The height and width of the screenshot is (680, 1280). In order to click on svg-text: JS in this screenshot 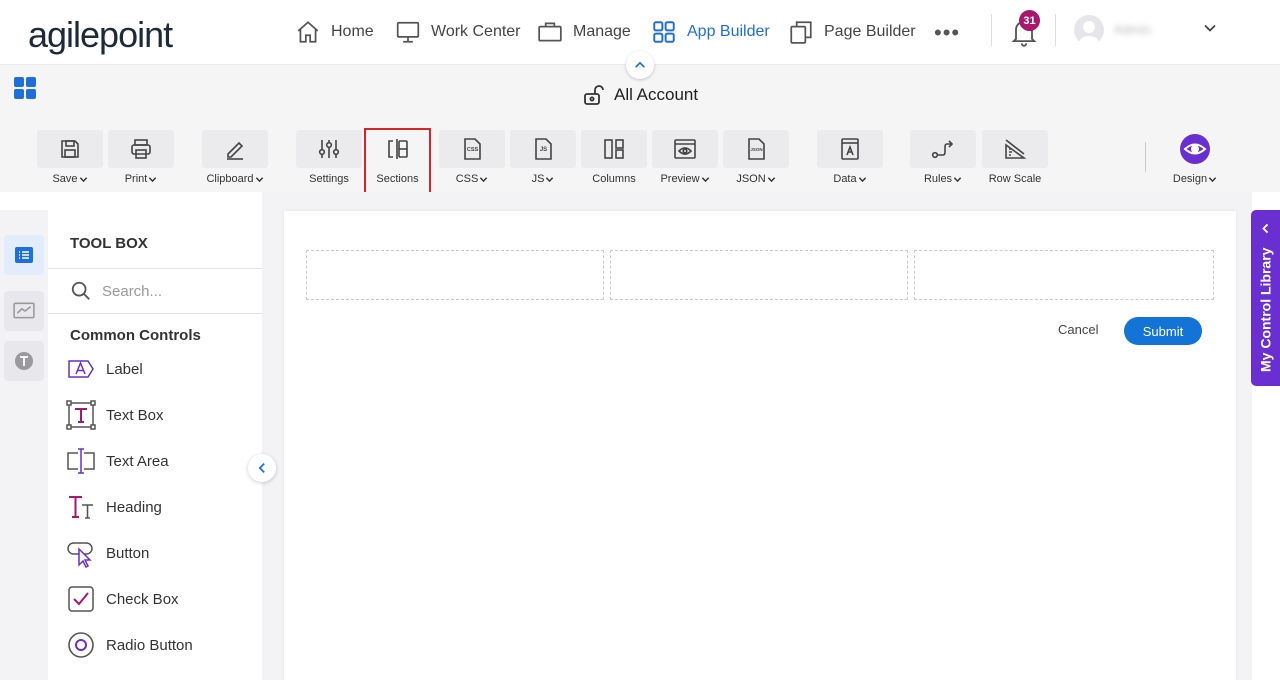, I will do `click(543, 150)`.